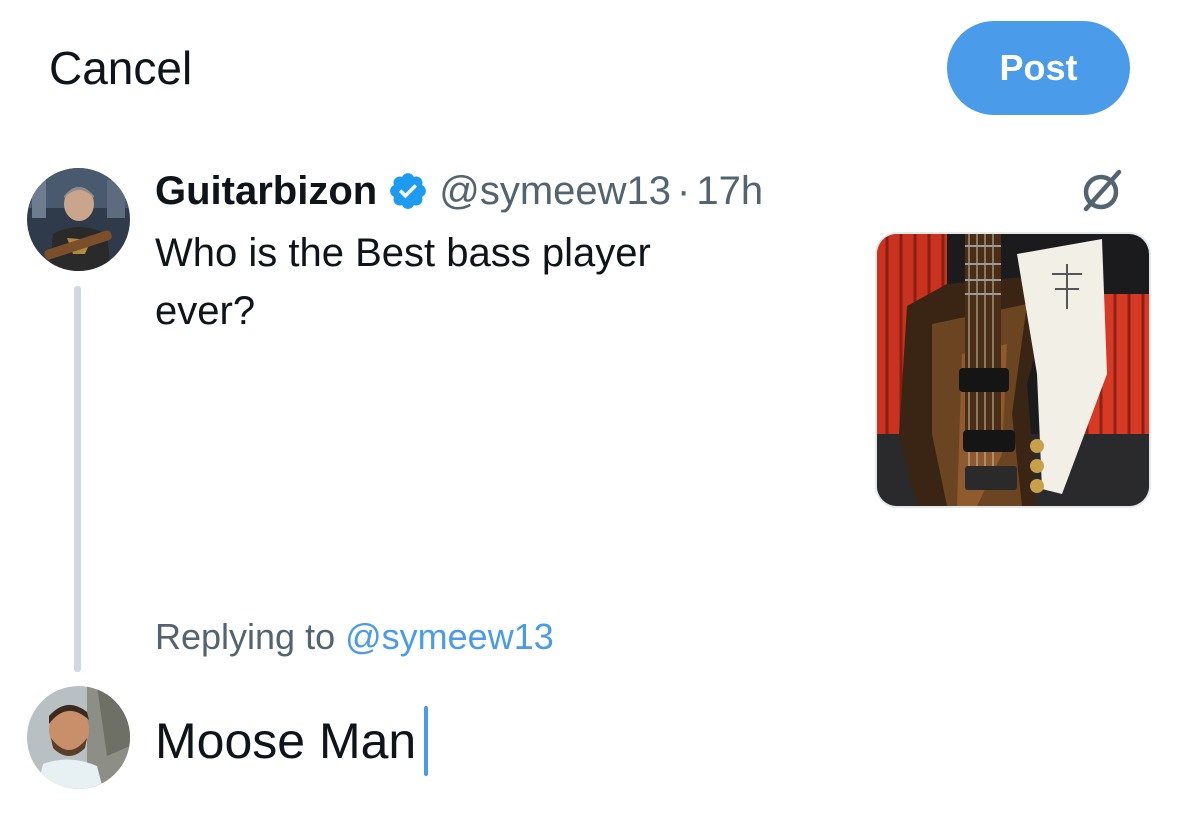 The width and height of the screenshot is (1179, 834). What do you see at coordinates (555, 191) in the screenshot?
I see `author-handle: @symeew13` at bounding box center [555, 191].